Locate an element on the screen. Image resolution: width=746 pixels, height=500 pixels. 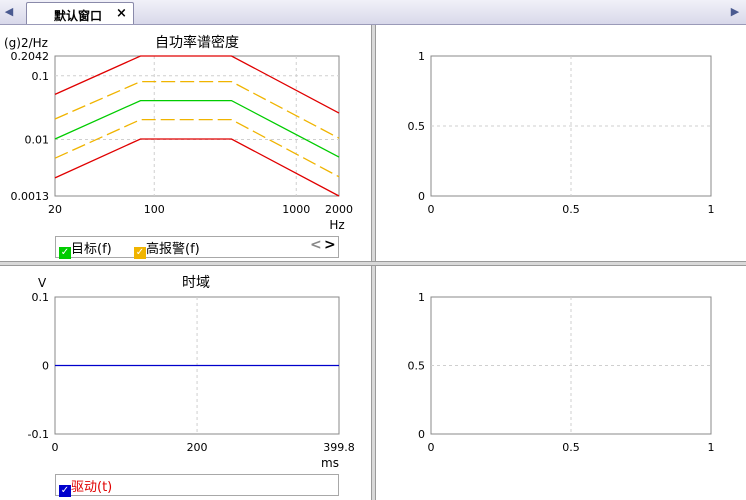
tab-strip: ◀ 默认窗口 × ▶ is located at coordinates (373, 12).